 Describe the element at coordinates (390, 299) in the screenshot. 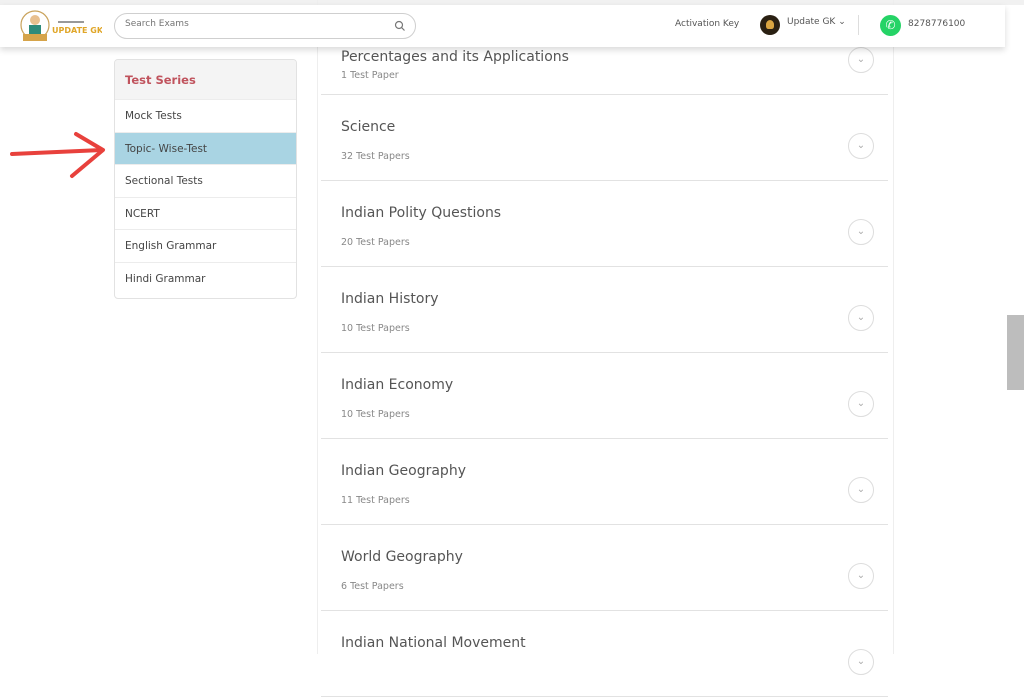

I see `topic-title: Indian History` at that location.